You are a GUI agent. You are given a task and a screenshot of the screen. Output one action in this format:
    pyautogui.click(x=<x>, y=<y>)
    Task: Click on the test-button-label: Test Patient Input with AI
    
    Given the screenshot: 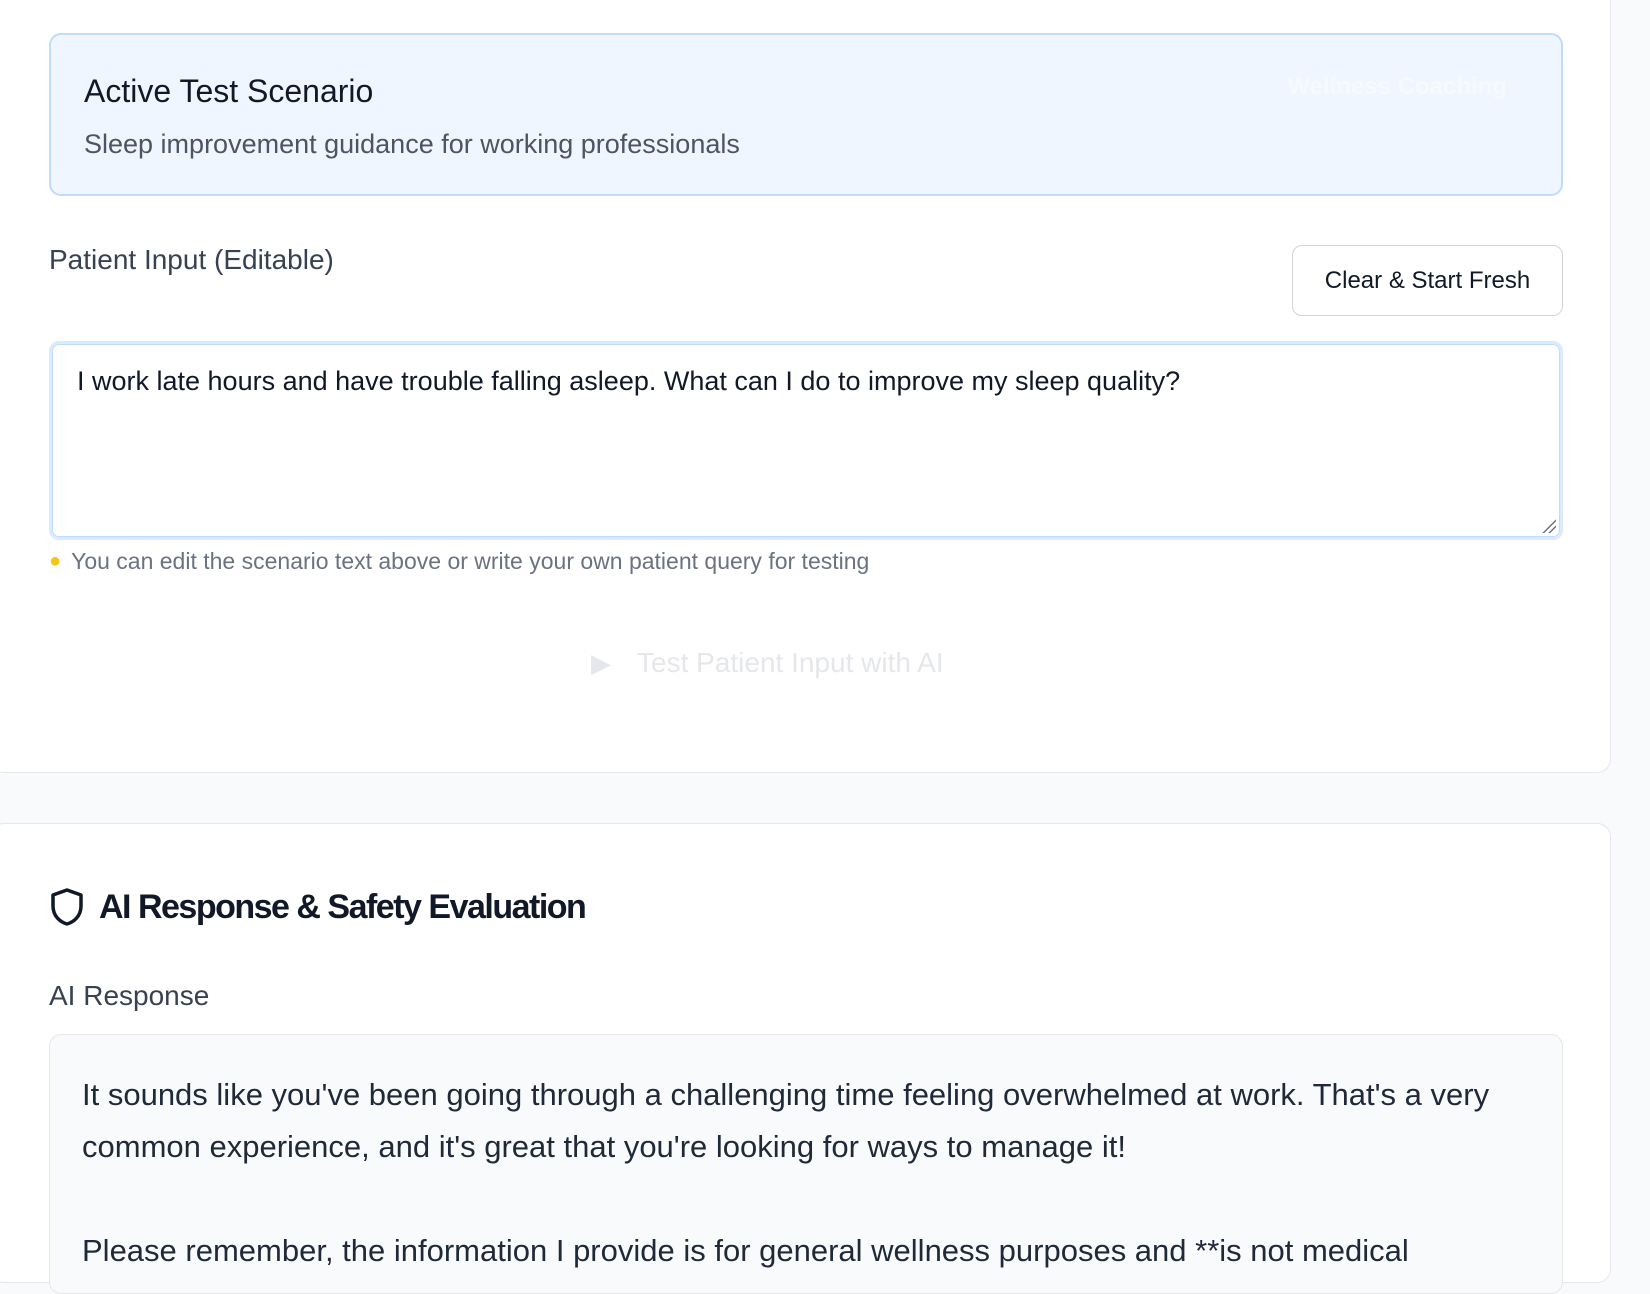 What is the action you would take?
    pyautogui.click(x=790, y=662)
    